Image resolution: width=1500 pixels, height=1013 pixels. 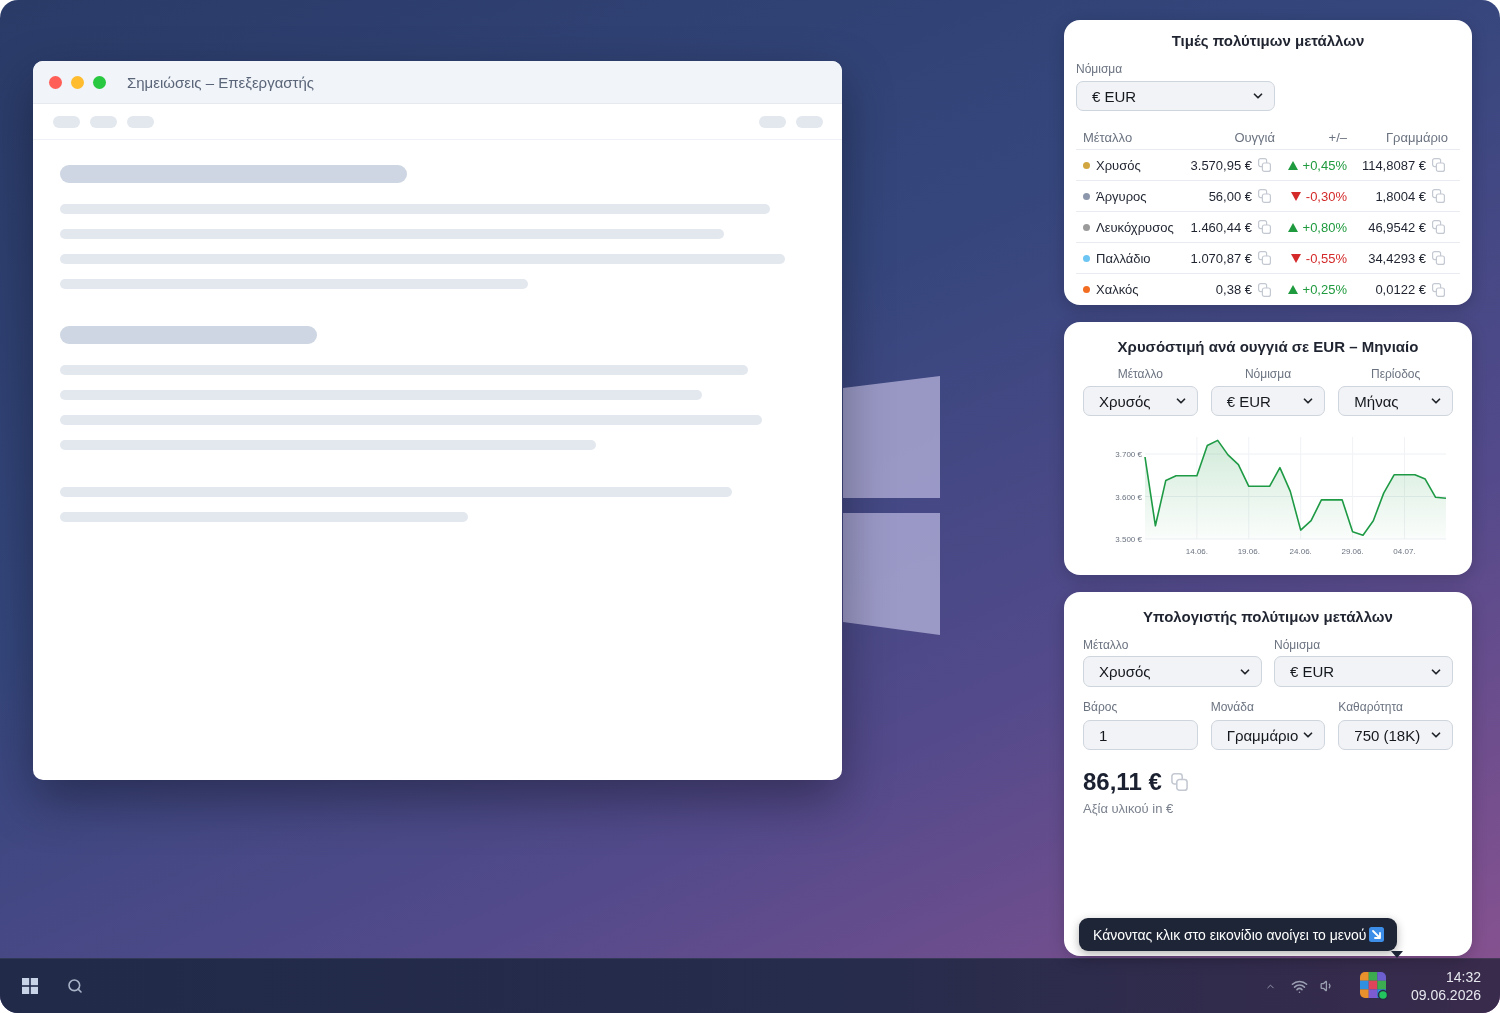 What do you see at coordinates (1324, 289) in the screenshot?
I see `price-change: +0,25%` at bounding box center [1324, 289].